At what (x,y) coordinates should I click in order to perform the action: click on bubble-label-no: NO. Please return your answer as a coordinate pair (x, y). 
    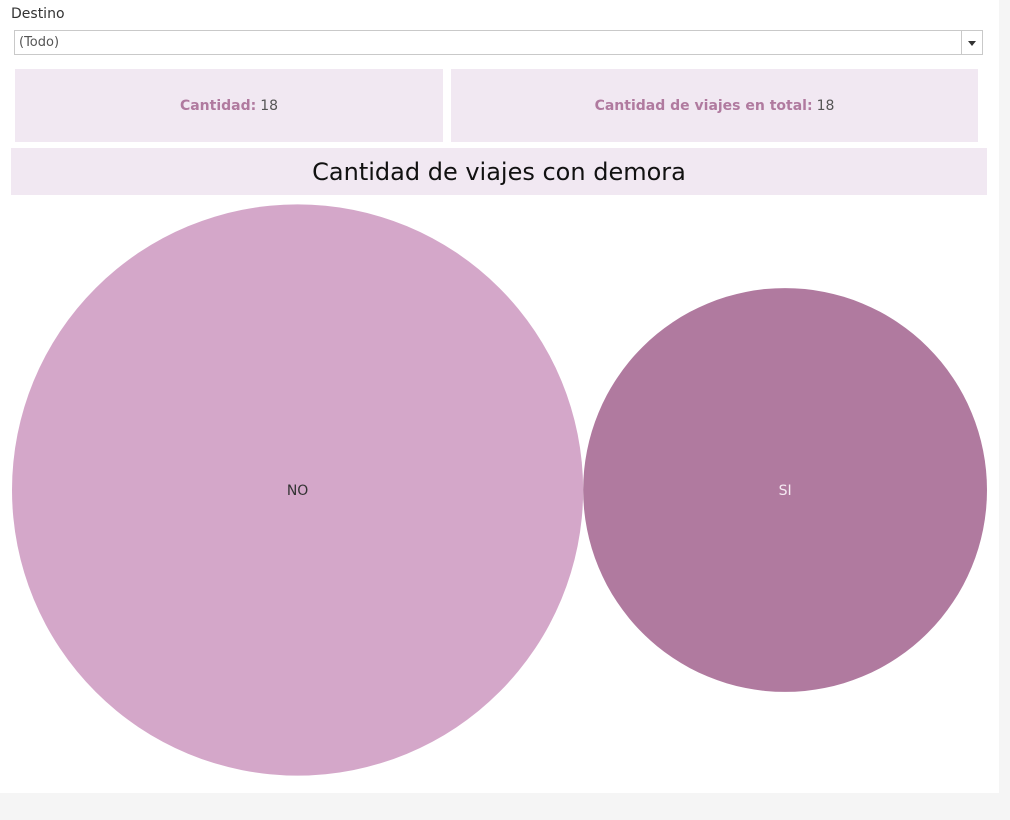
    Looking at the image, I should click on (298, 491).